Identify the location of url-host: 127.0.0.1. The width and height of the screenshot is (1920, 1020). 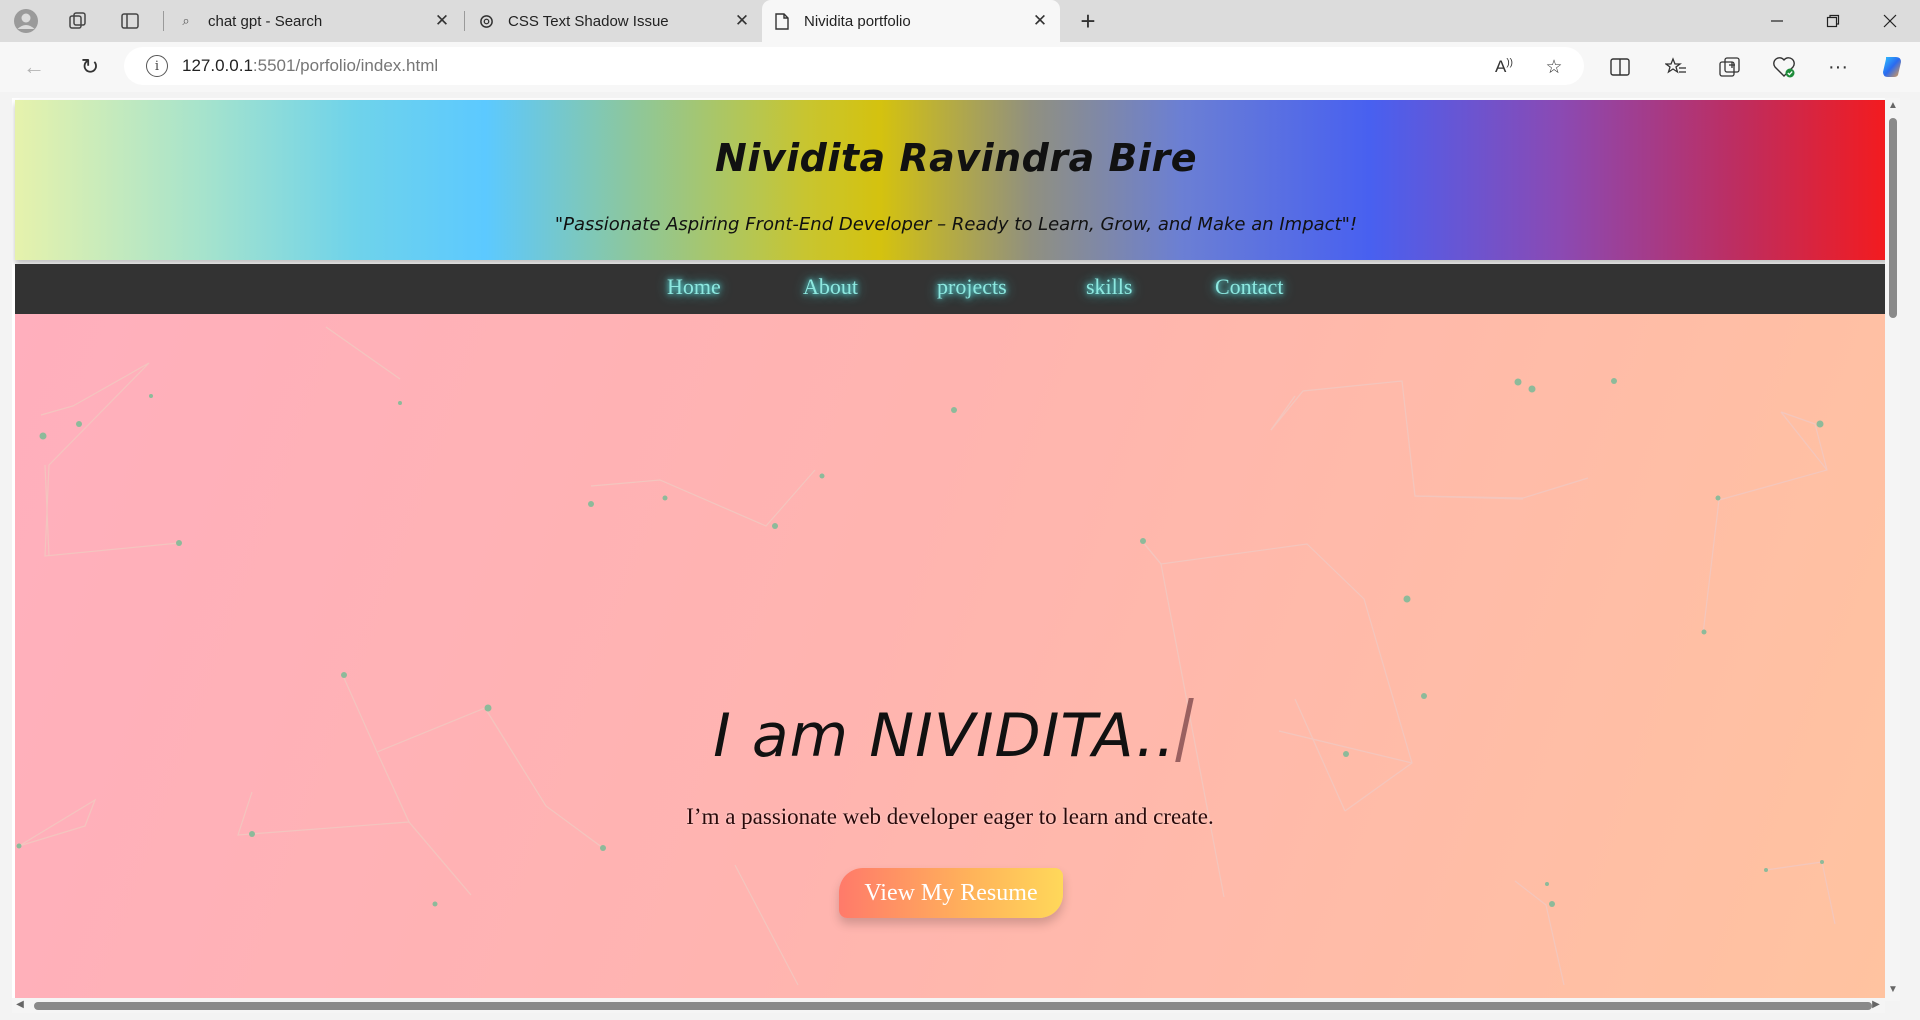
(217, 65).